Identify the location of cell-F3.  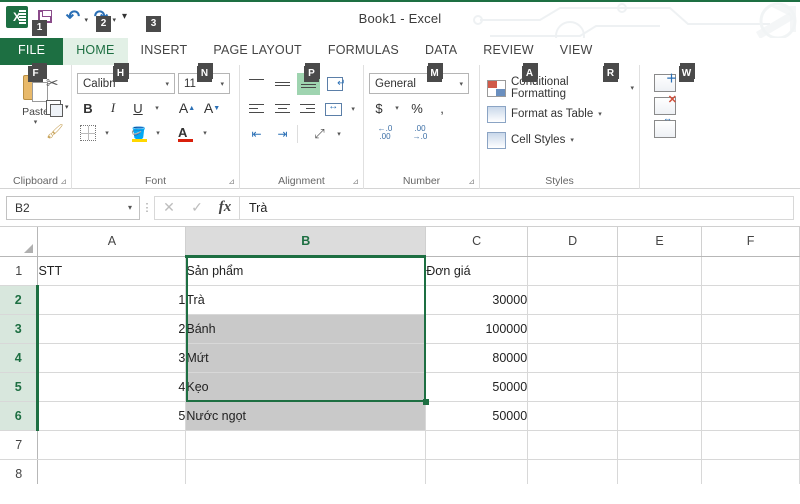
(750, 329).